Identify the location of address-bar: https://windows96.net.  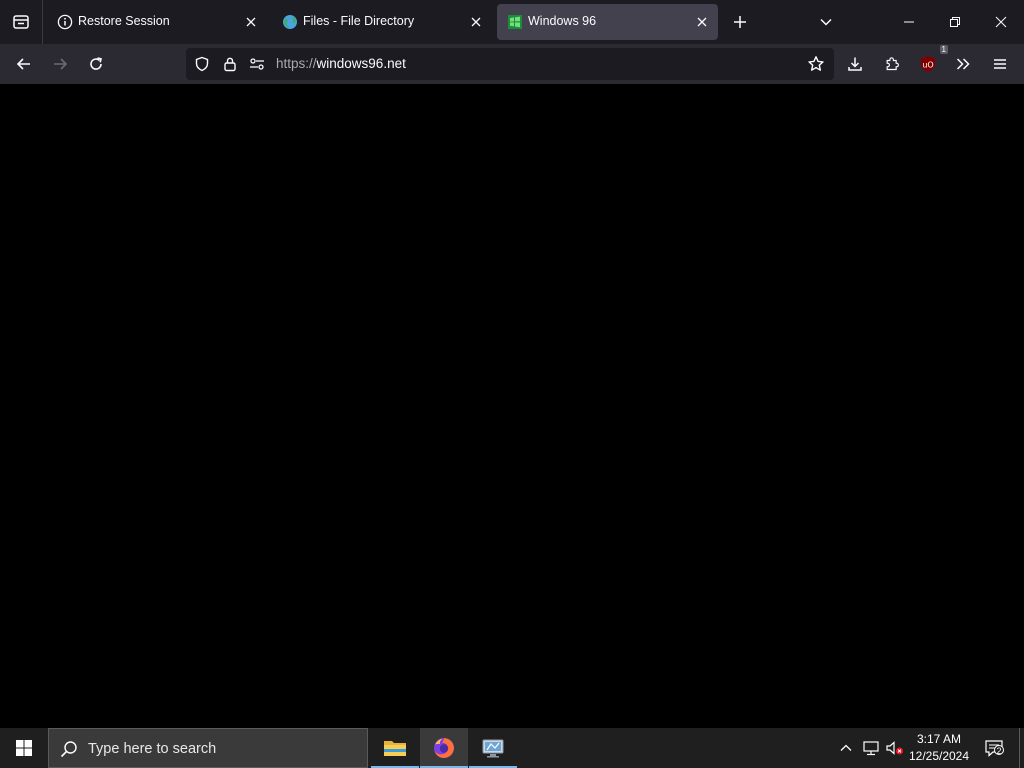
(510, 64).